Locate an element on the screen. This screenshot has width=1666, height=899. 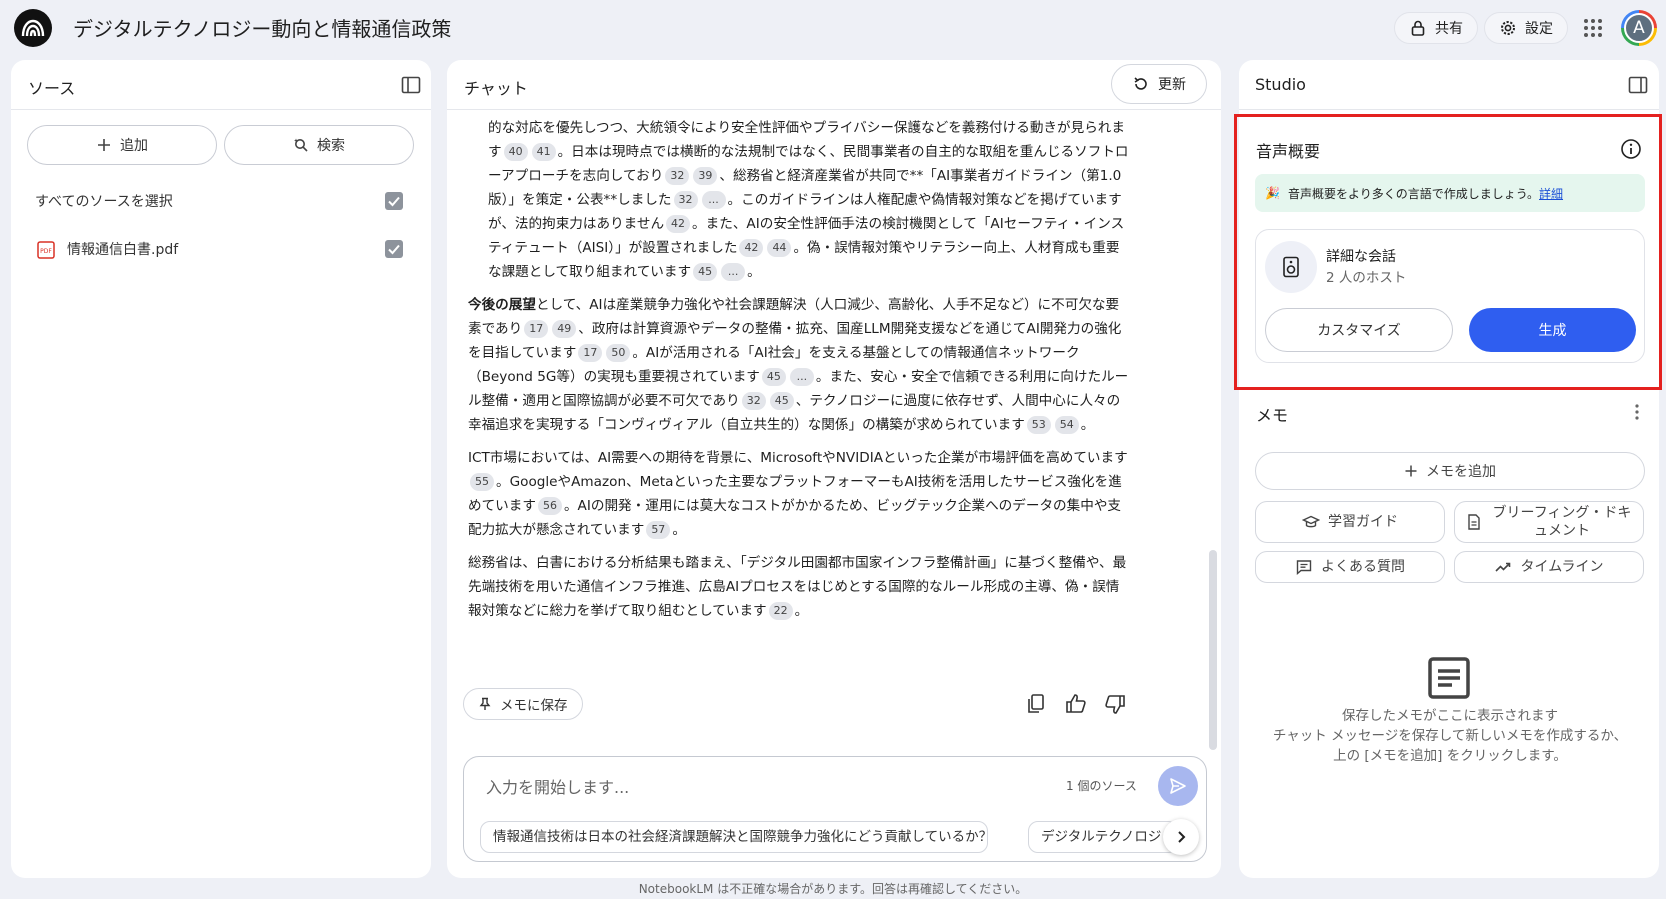
citation-badge: 56 is located at coordinates (549, 506).